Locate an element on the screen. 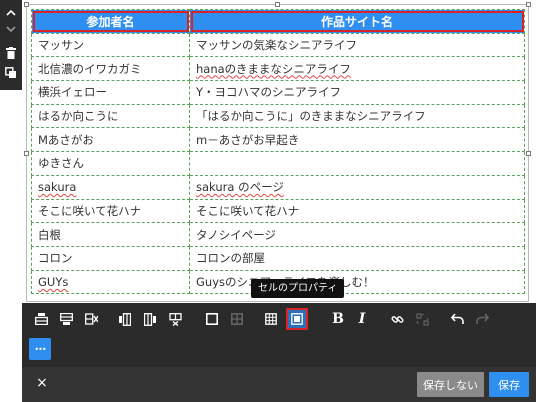 The width and height of the screenshot is (536, 402). unlink-icon is located at coordinates (422, 319).